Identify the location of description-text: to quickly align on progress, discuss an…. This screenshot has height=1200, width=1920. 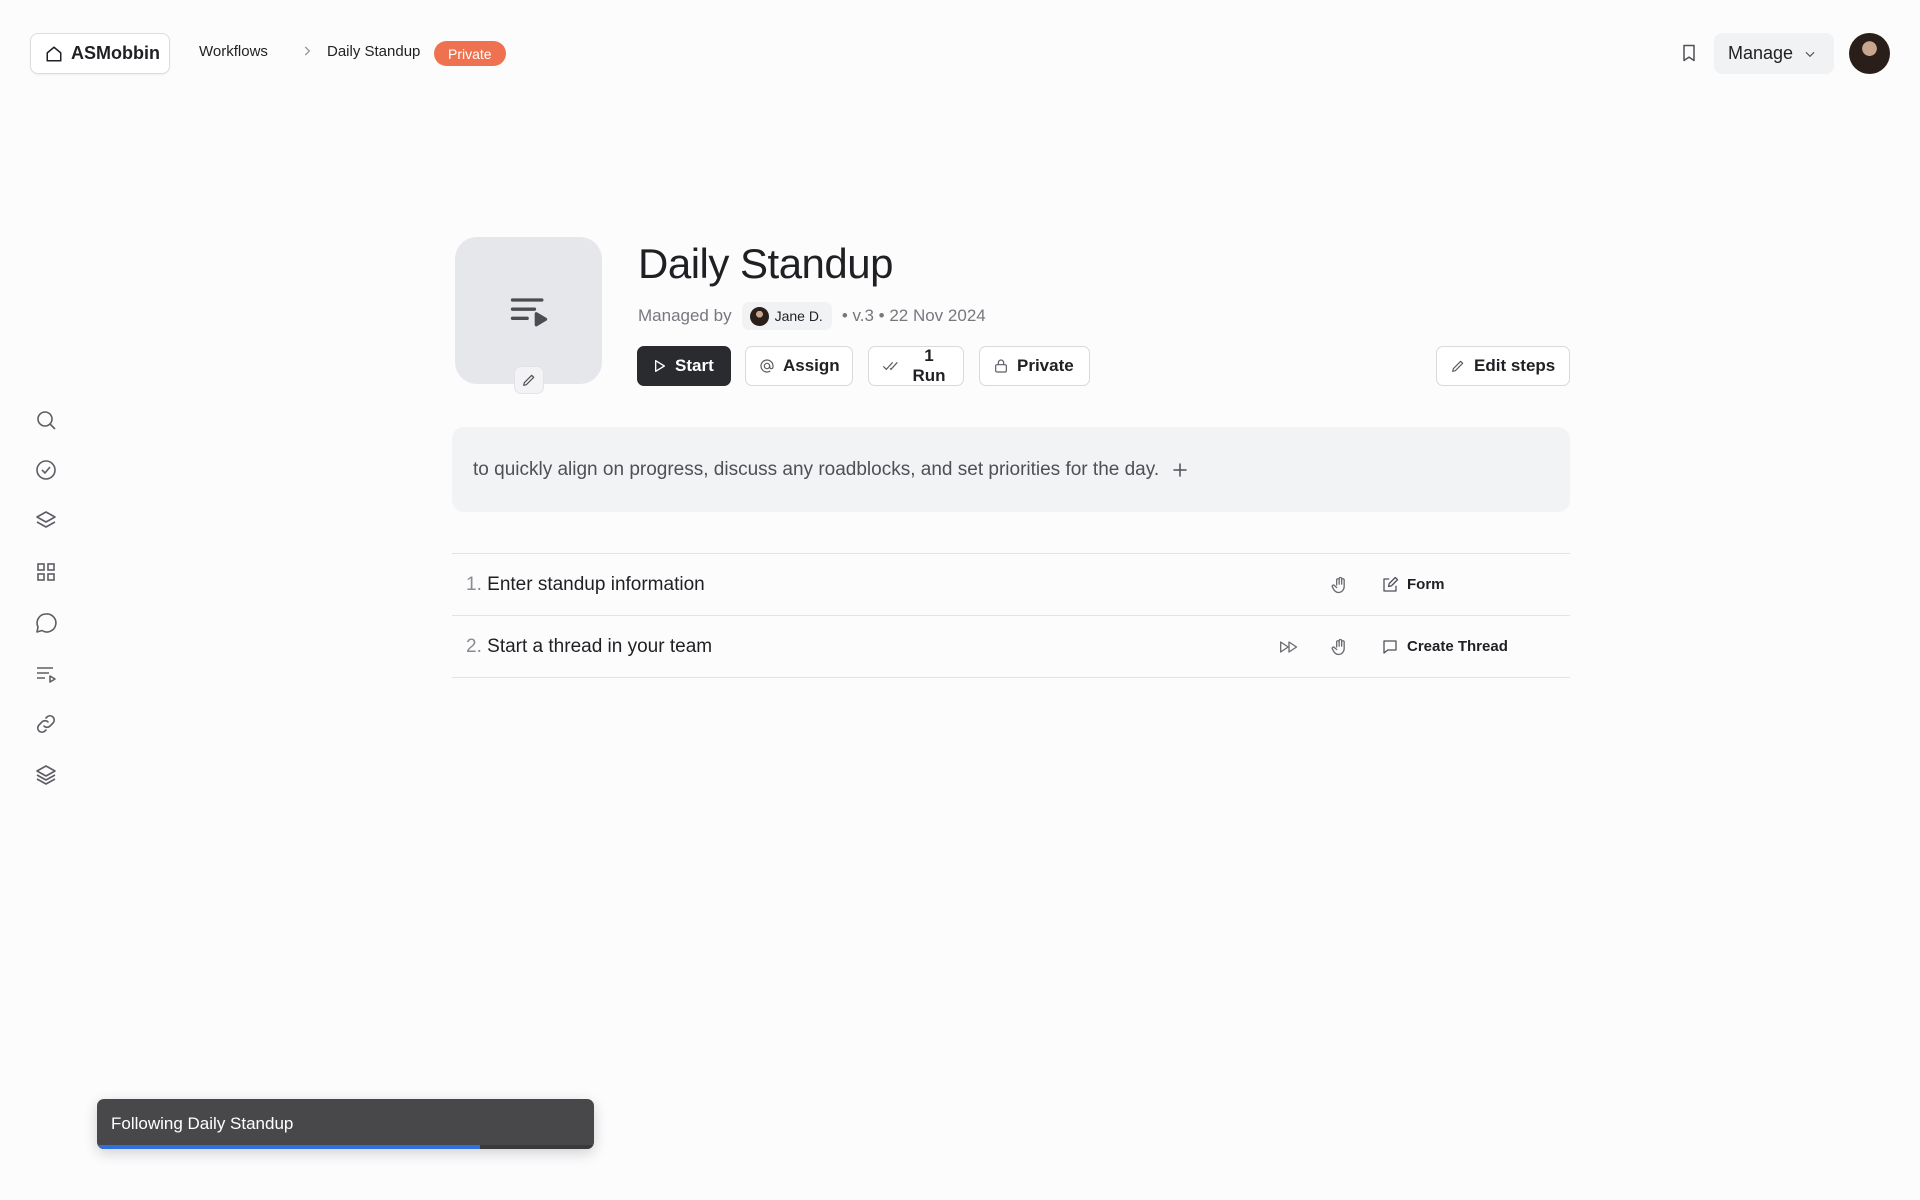
(816, 469).